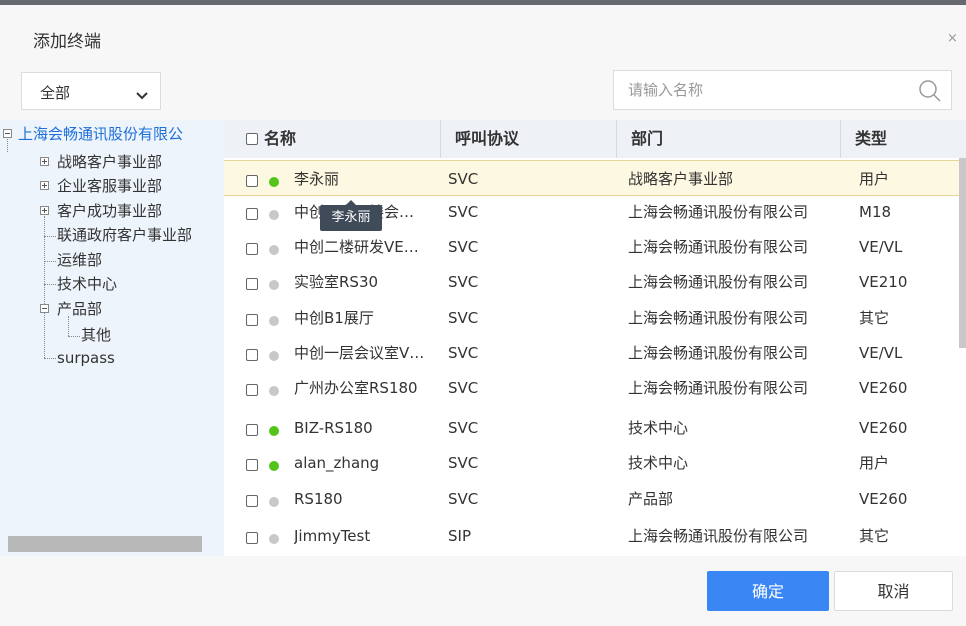 The width and height of the screenshot is (966, 626). Describe the element at coordinates (483, 591) in the screenshot. I see `dialog-footer: 确定 取消` at that location.